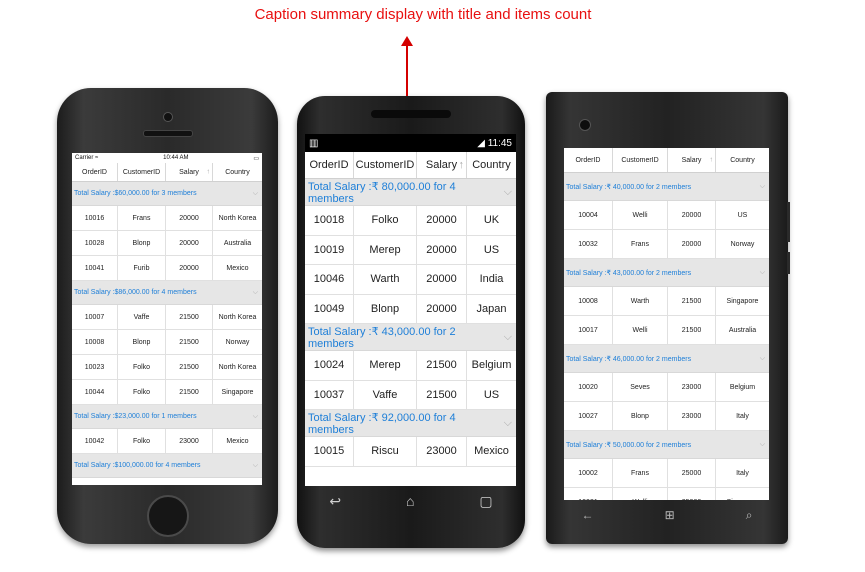 This screenshot has height=572, width=865. I want to click on group-caption-summary: Total Salary :₹ 50,000.00 for 2 members ⌵, so click(666, 445).